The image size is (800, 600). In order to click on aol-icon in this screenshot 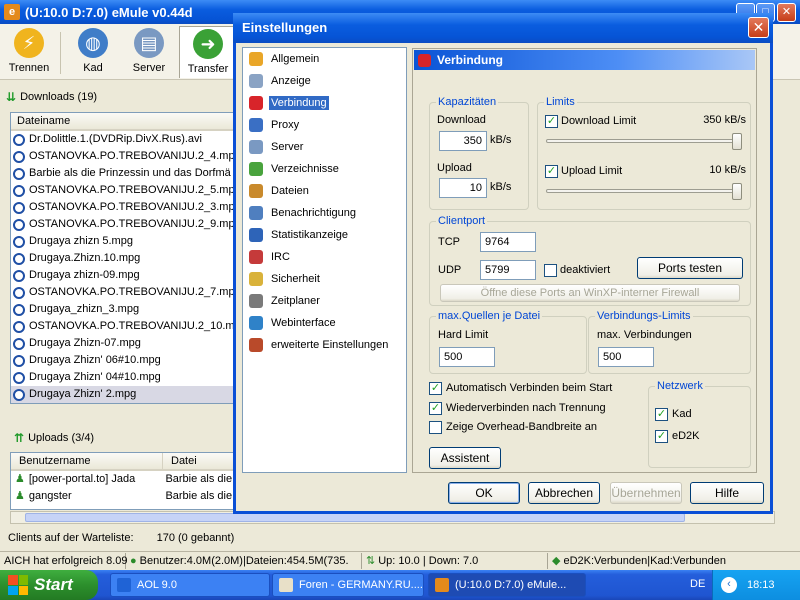, I will do `click(124, 585)`.